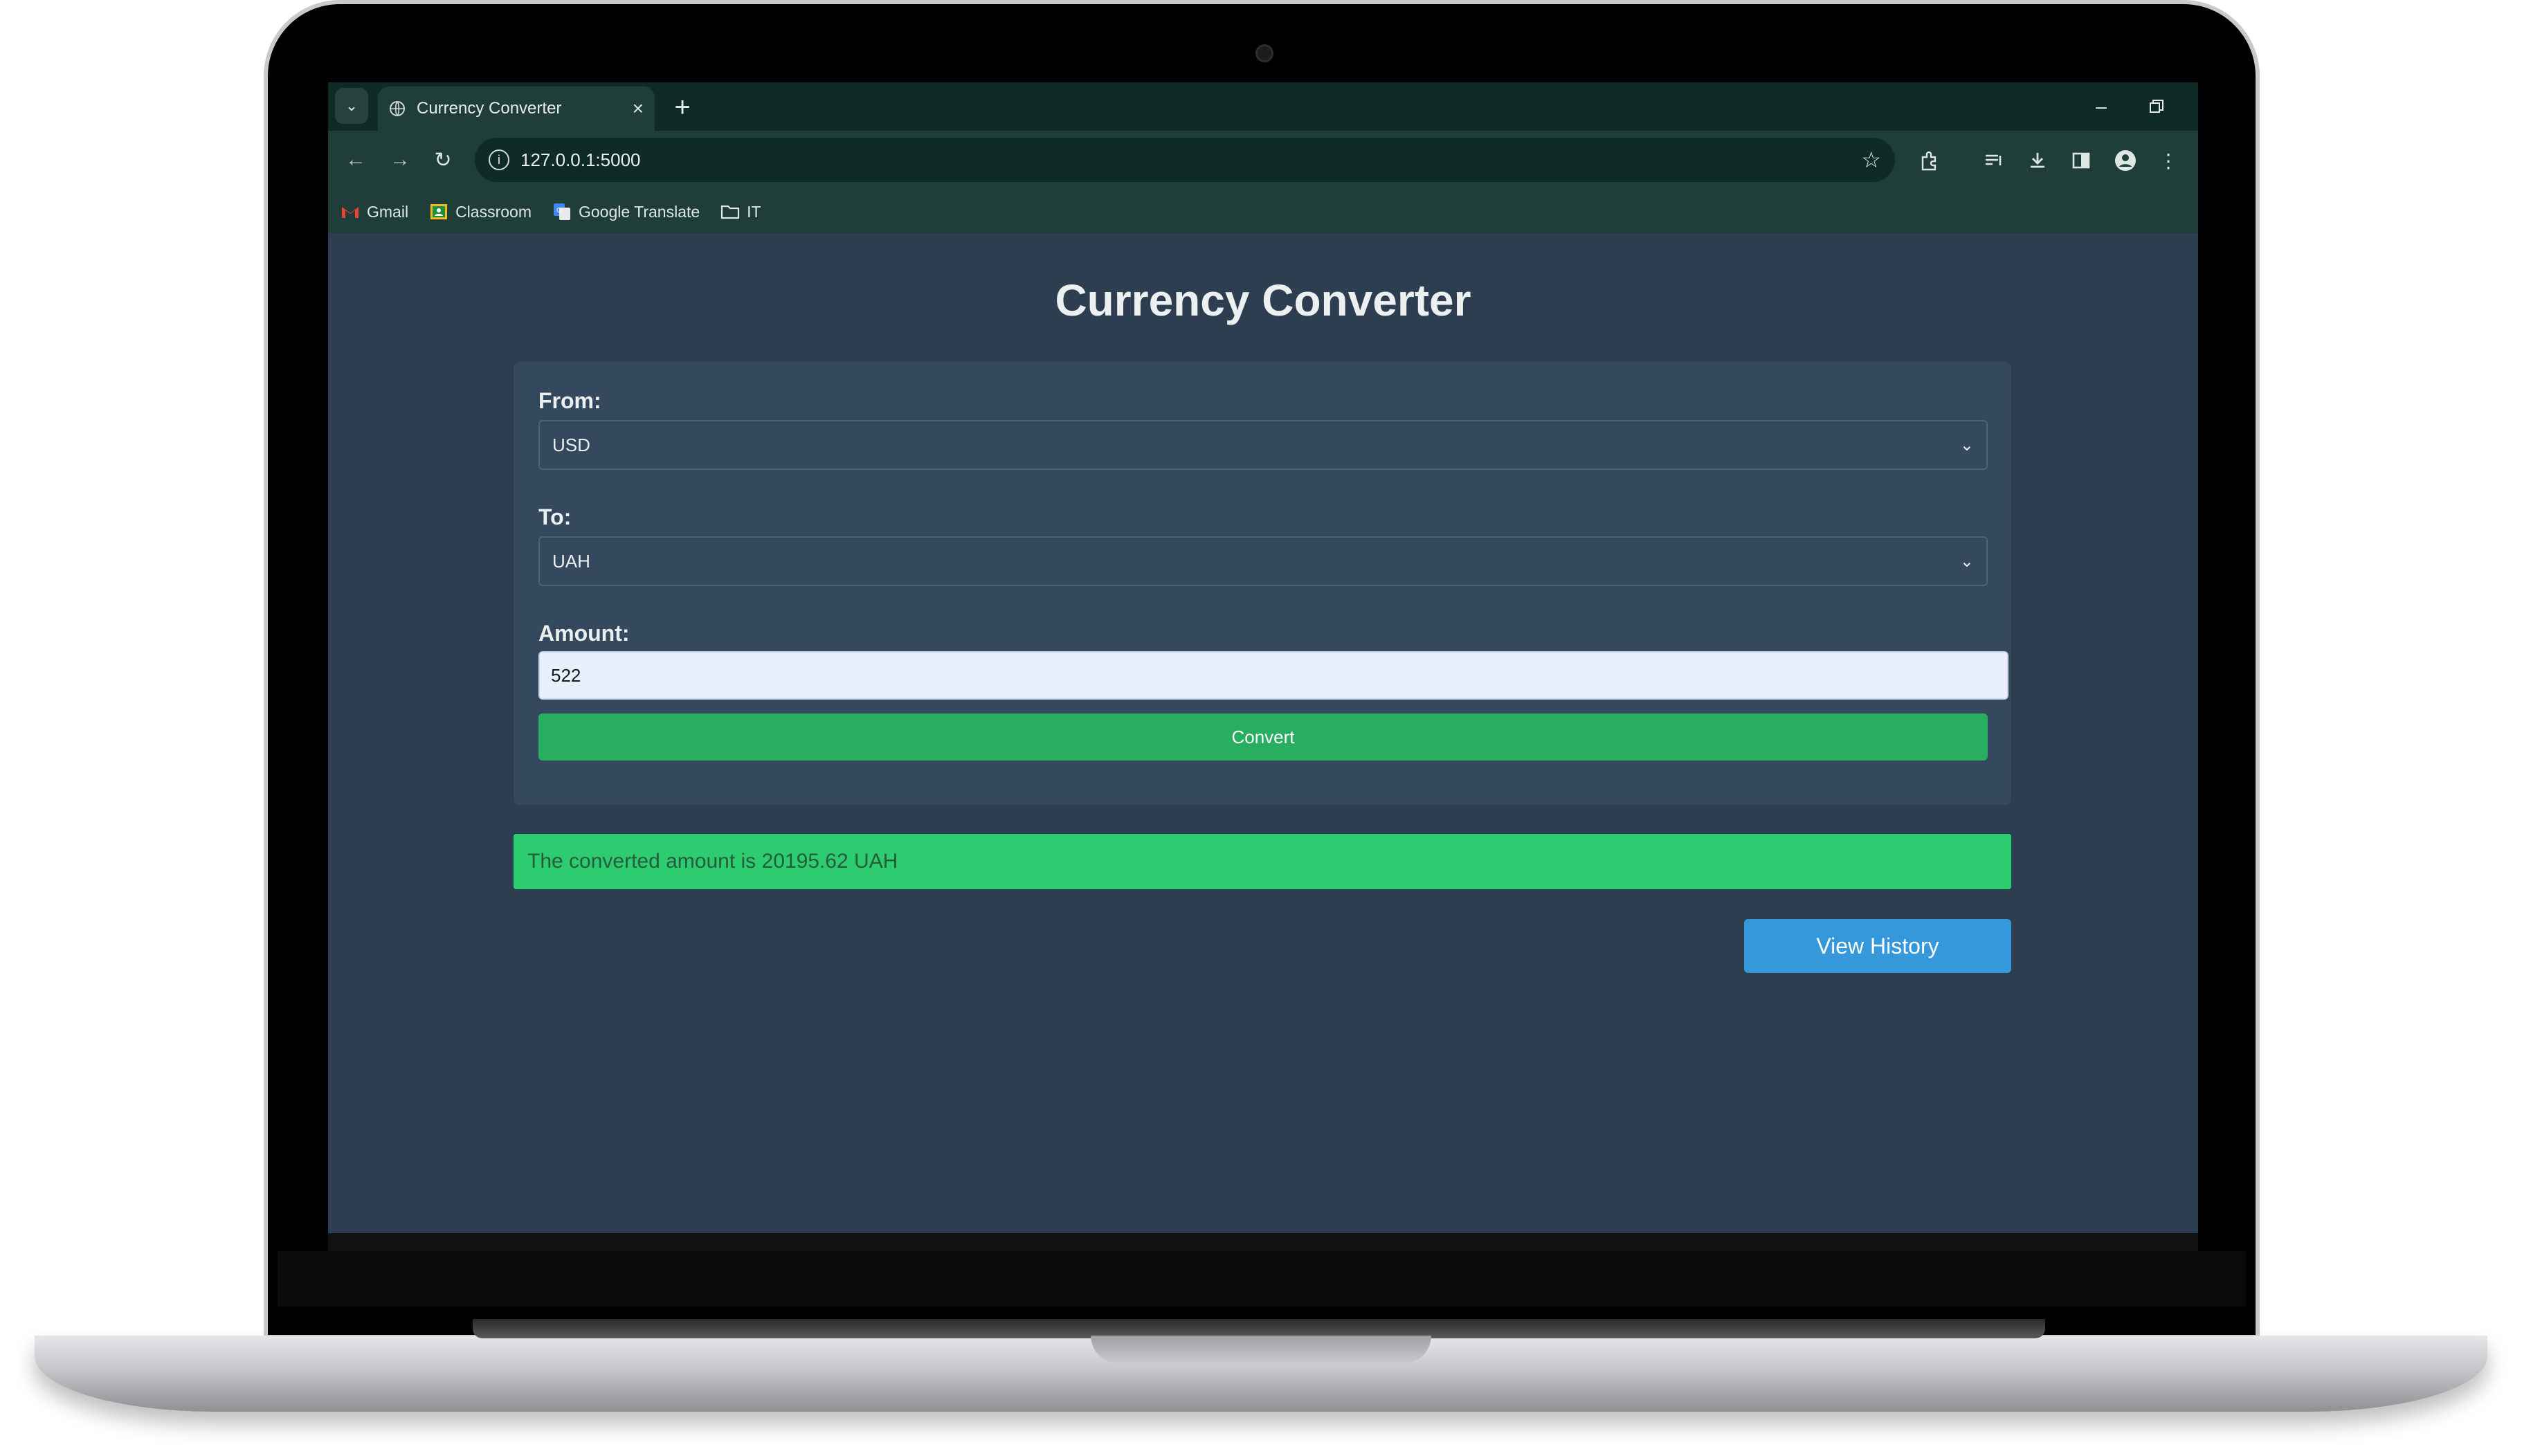 The height and width of the screenshot is (1456, 2522). I want to click on laptop-bezel, so click(1262, 1279).